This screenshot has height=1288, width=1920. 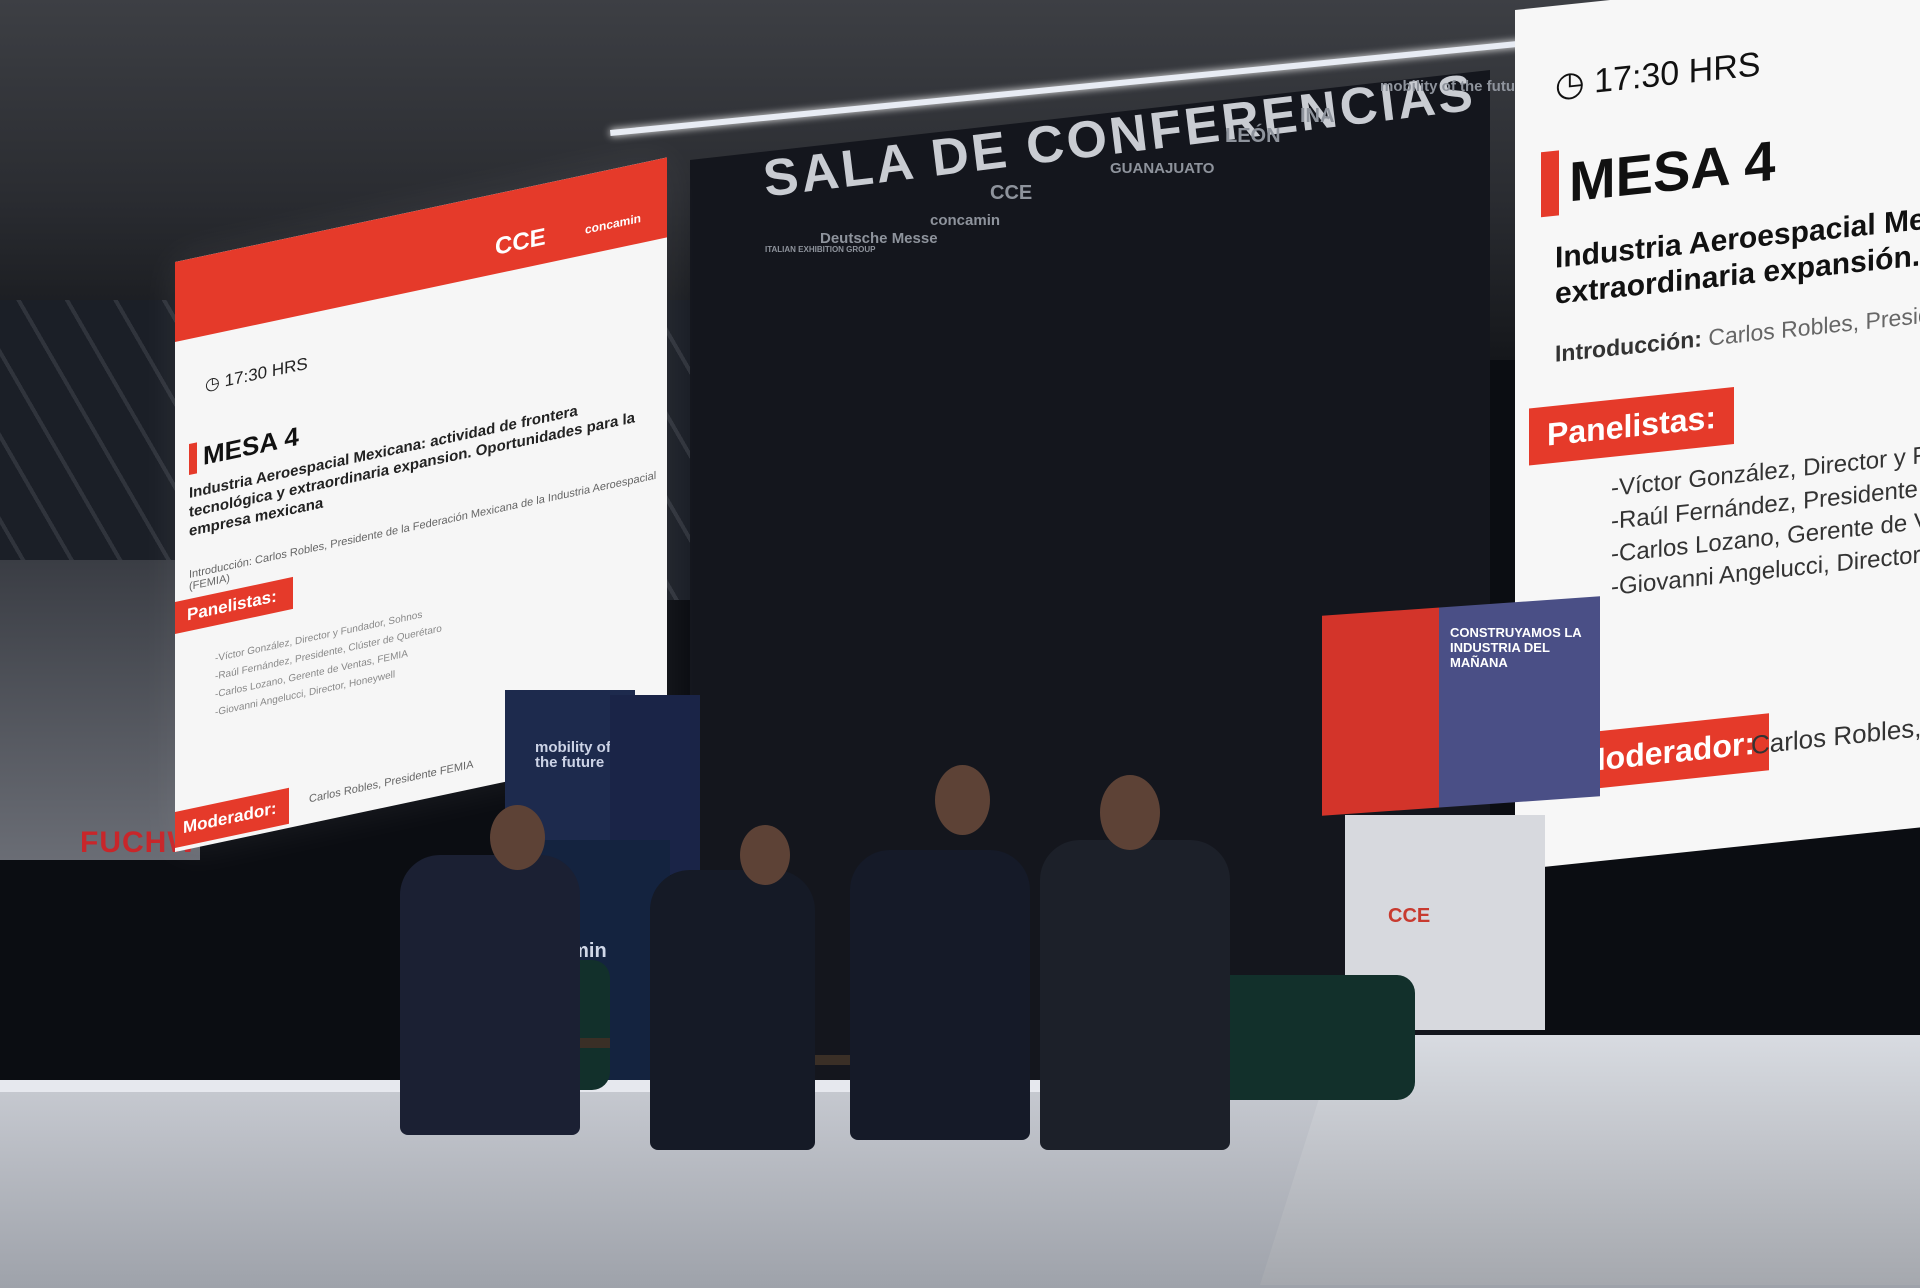 I want to click on cube-headline: CONSTRUYAMOS LA INDUSTRIA DEL MAÑANA, so click(x=1516, y=647).